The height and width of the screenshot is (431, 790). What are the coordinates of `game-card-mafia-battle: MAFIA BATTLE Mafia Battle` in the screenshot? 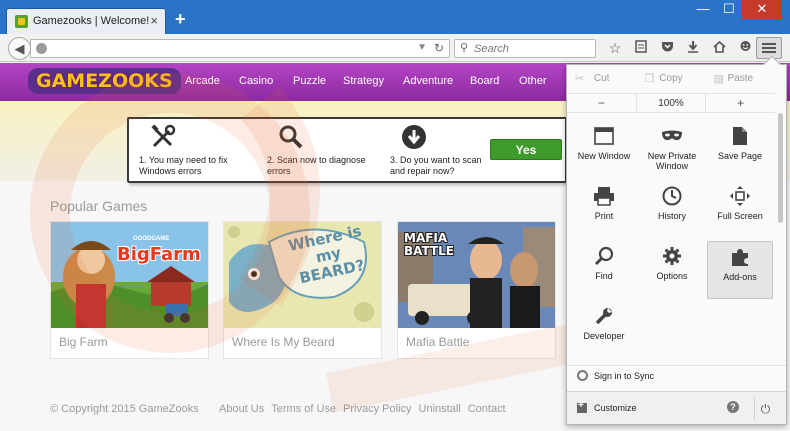 It's located at (476, 290).